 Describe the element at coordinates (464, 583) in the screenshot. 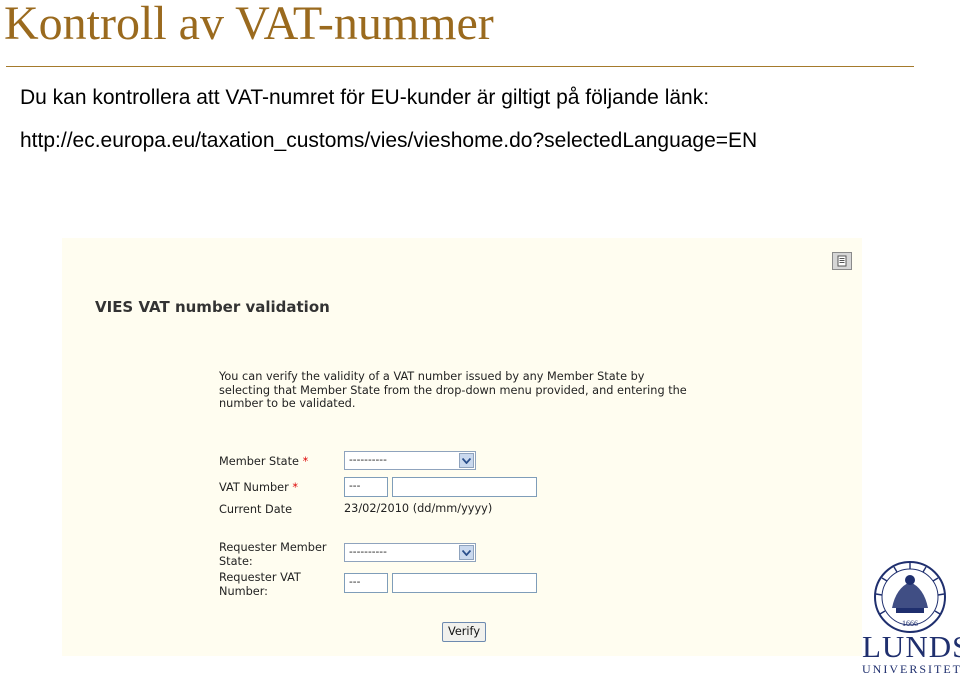

I see `requester-vat-number-field` at that location.